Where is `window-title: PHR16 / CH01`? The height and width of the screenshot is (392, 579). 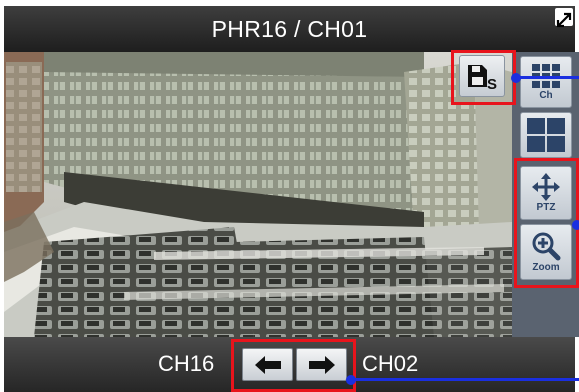 window-title: PHR16 / CH01 is located at coordinates (289, 28).